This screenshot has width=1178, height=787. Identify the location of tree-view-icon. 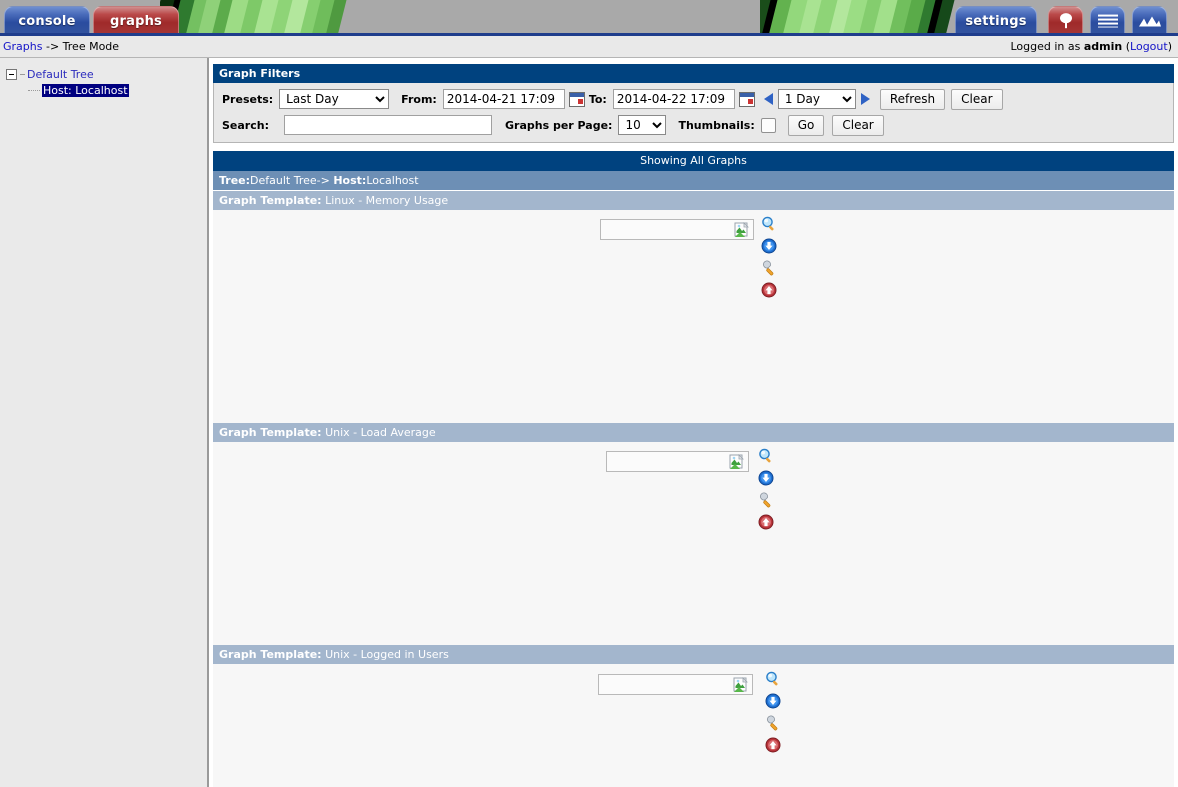
(1065, 19).